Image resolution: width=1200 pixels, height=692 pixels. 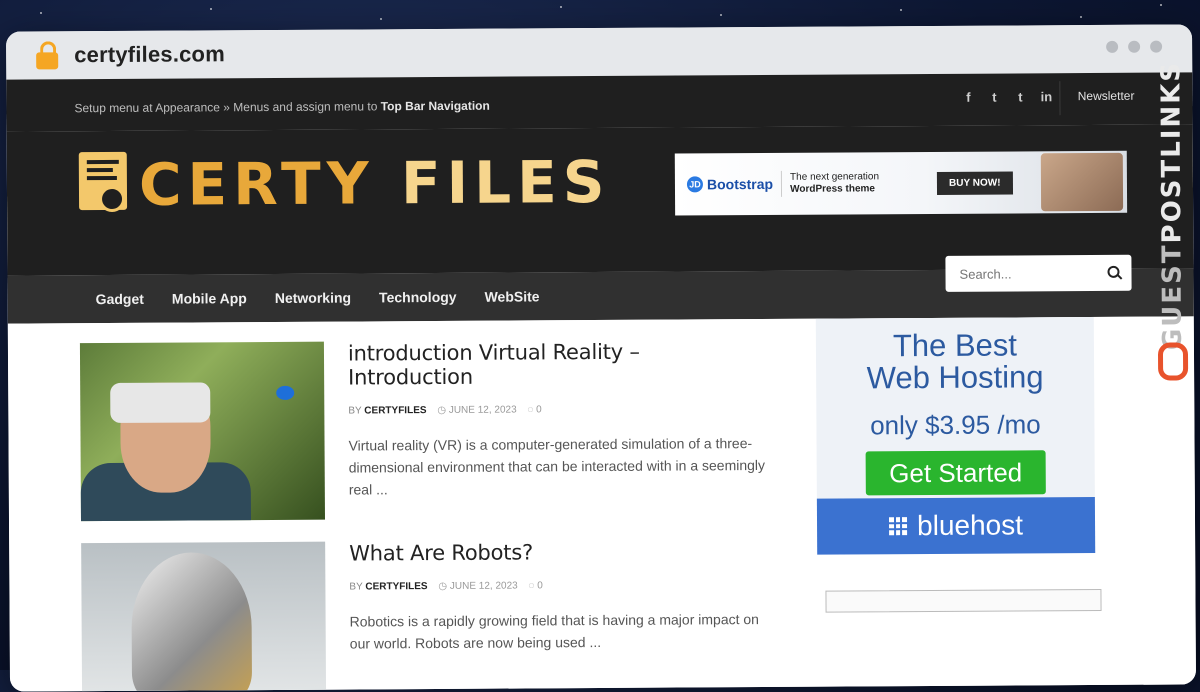 What do you see at coordinates (204, 616) in the screenshot?
I see `post-thumbnail-robot` at bounding box center [204, 616].